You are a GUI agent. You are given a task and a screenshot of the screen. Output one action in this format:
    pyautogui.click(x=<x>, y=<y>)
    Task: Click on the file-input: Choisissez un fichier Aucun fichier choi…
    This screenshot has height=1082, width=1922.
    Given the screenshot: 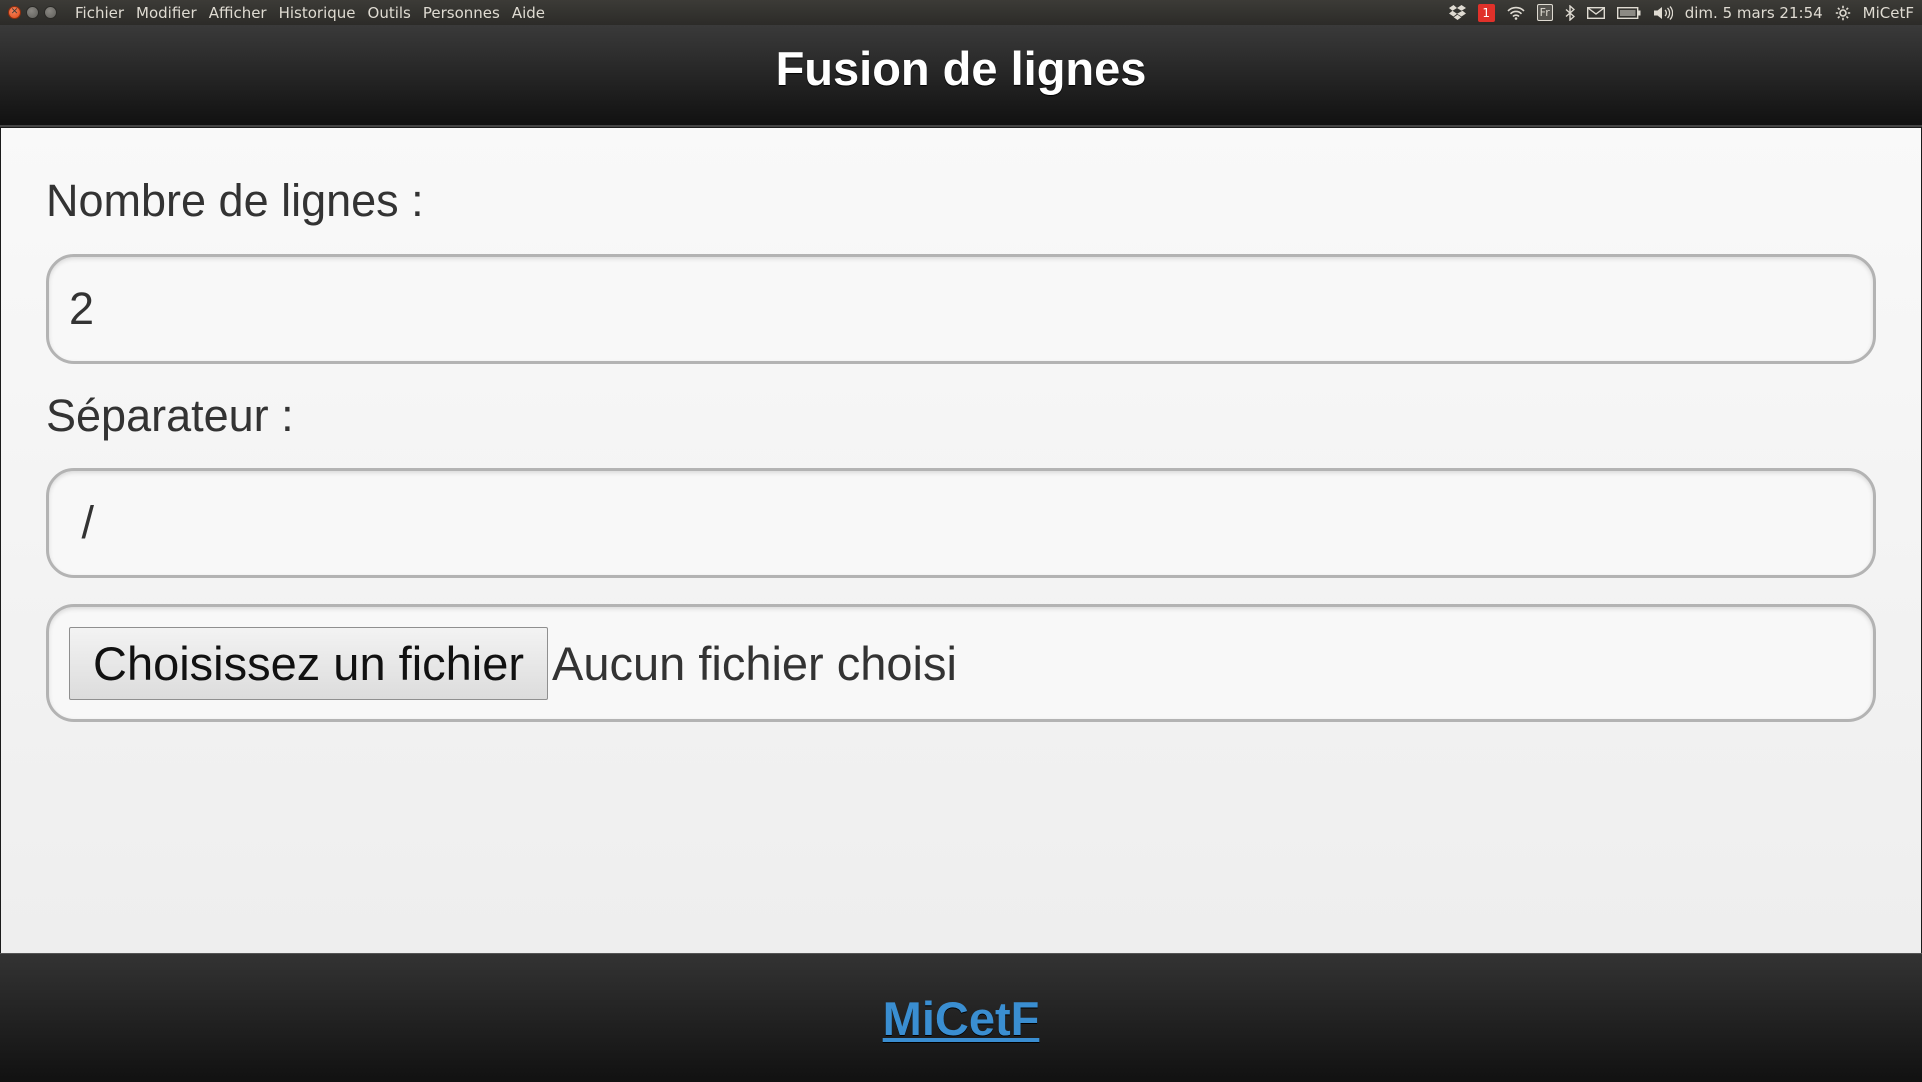 What is the action you would take?
    pyautogui.click(x=961, y=663)
    